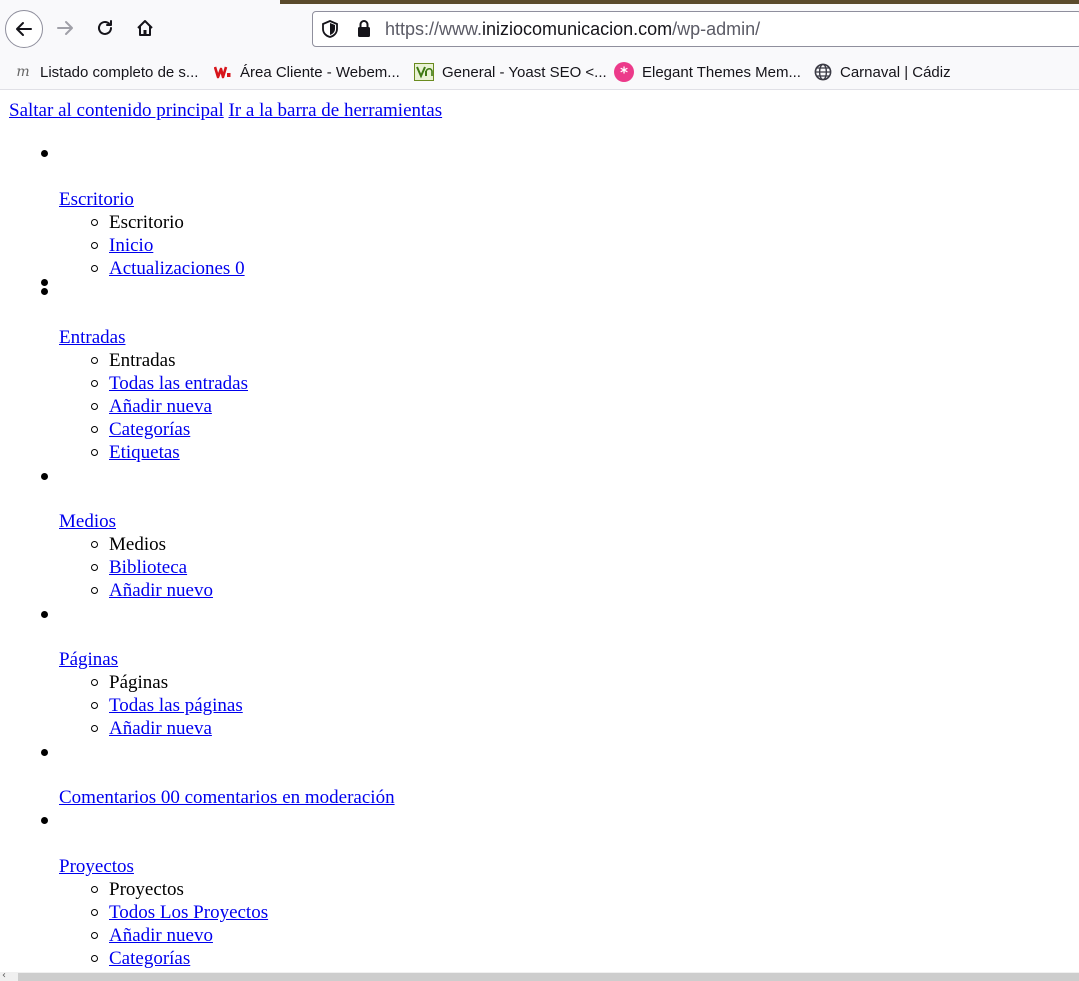 This screenshot has width=1079, height=981. I want to click on scroll-left-arrow-icon: ‹, so click(4, 975).